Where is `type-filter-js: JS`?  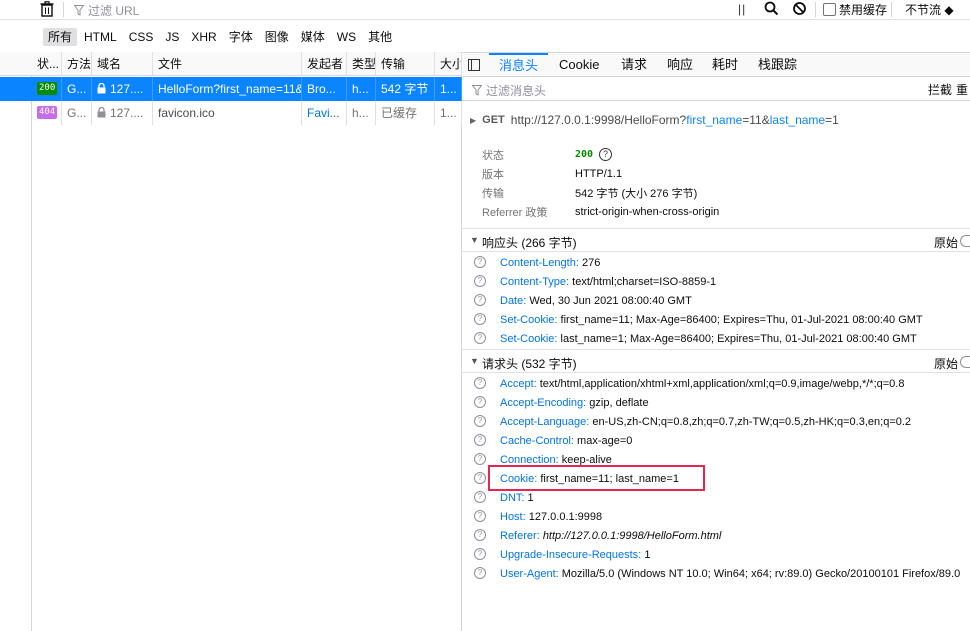 type-filter-js: JS is located at coordinates (172, 37).